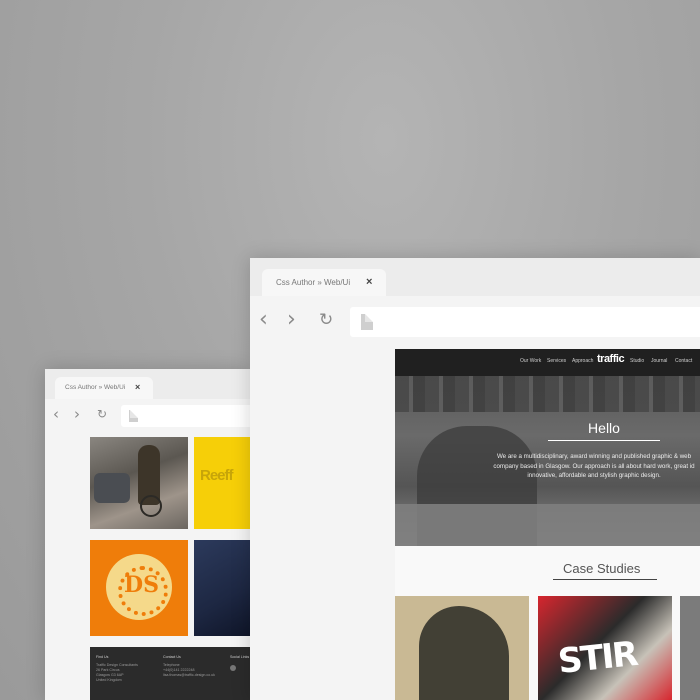  What do you see at coordinates (112, 488) in the screenshot?
I see `car-shape` at bounding box center [112, 488].